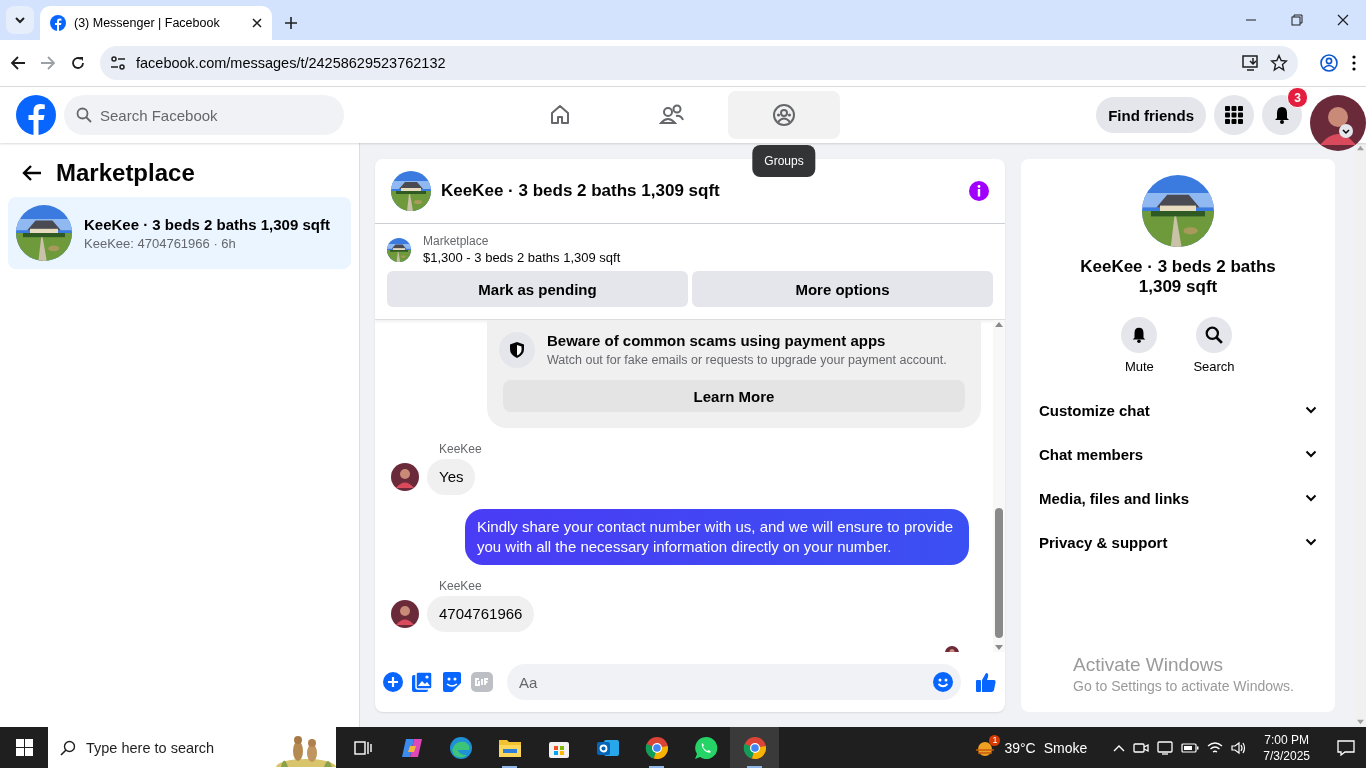 The height and width of the screenshot is (768, 1366). I want to click on notification-icon, so click(1346, 747).